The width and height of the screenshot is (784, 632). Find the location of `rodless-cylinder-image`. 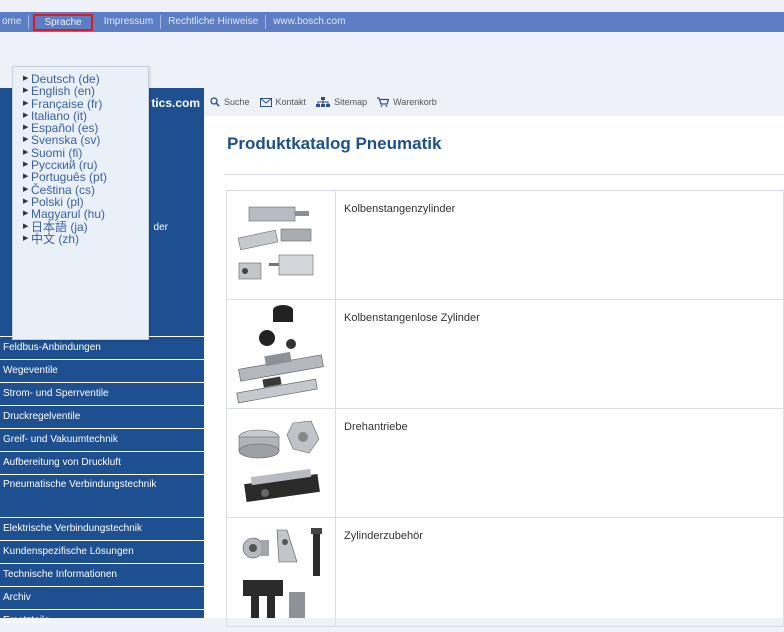

rodless-cylinder-image is located at coordinates (280, 354).